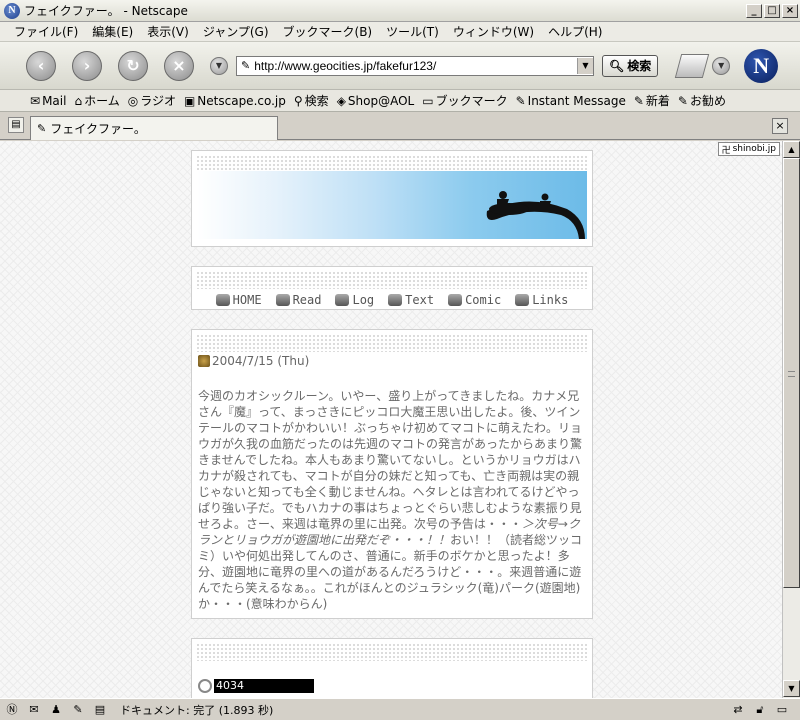 The height and width of the screenshot is (720, 800). Describe the element at coordinates (205, 686) in the screenshot. I see `counter-icon` at that location.